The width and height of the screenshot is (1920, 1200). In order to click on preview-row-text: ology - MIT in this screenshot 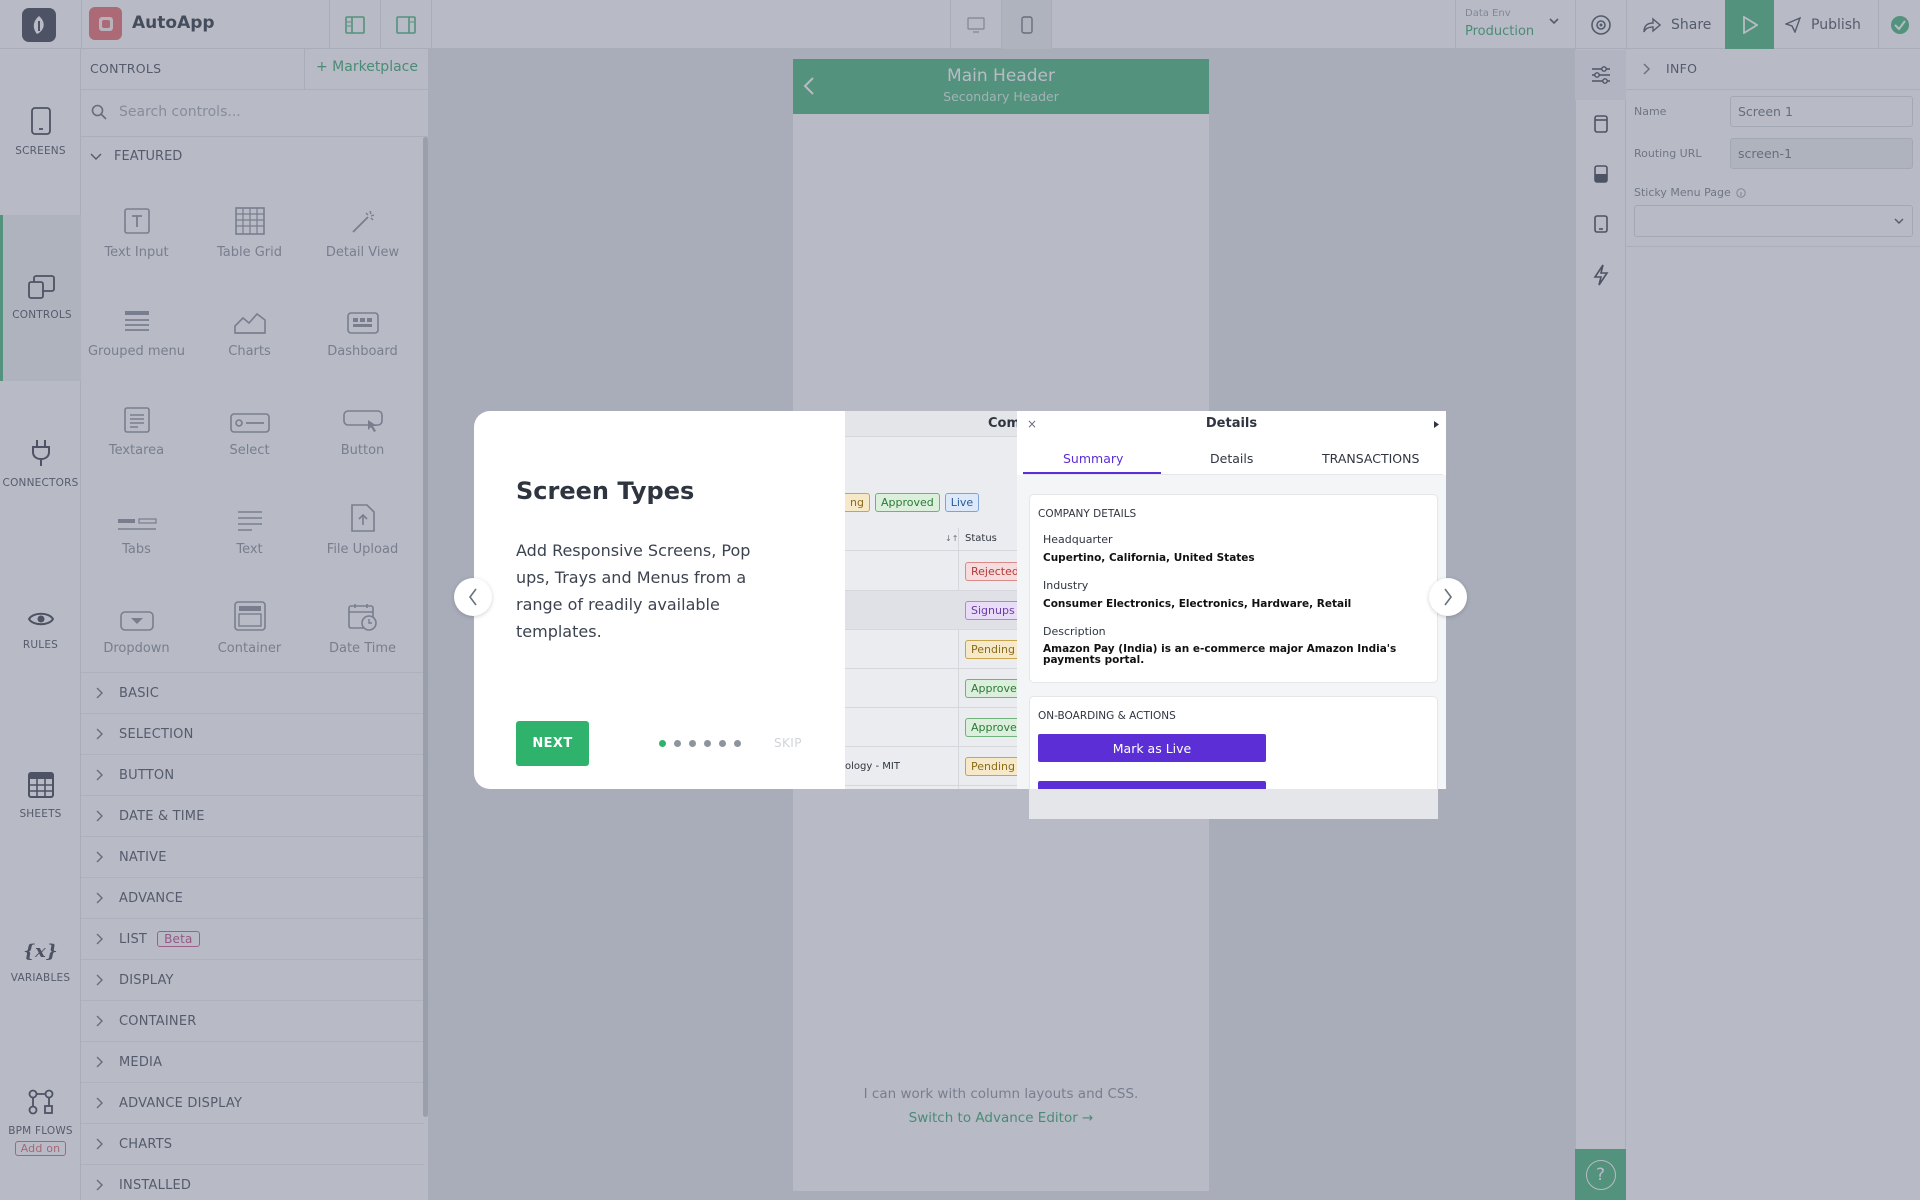, I will do `click(872, 766)`.